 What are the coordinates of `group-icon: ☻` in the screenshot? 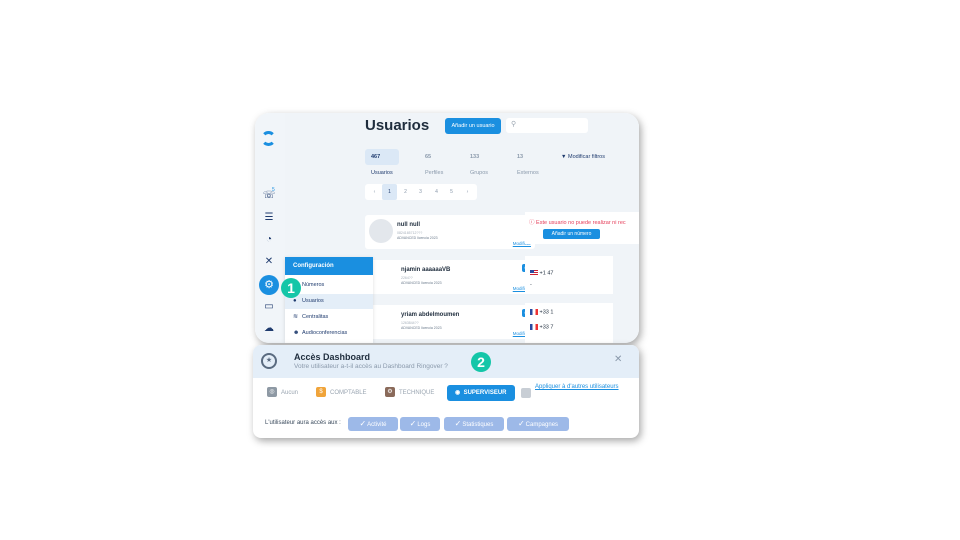 It's located at (296, 333).